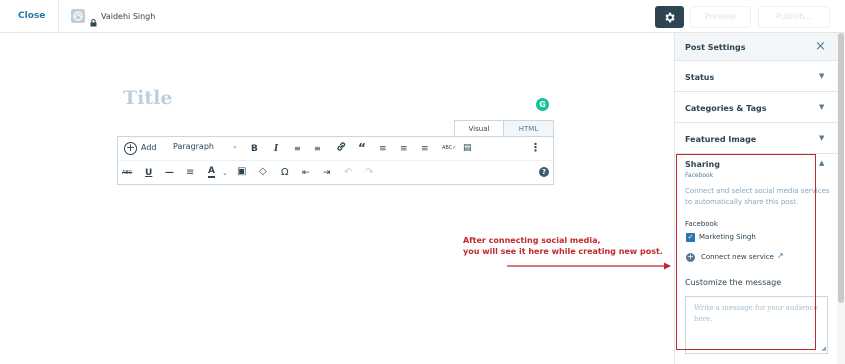 This screenshot has width=845, height=364. What do you see at coordinates (756, 77) in the screenshot?
I see `section-status: Status ▼` at bounding box center [756, 77].